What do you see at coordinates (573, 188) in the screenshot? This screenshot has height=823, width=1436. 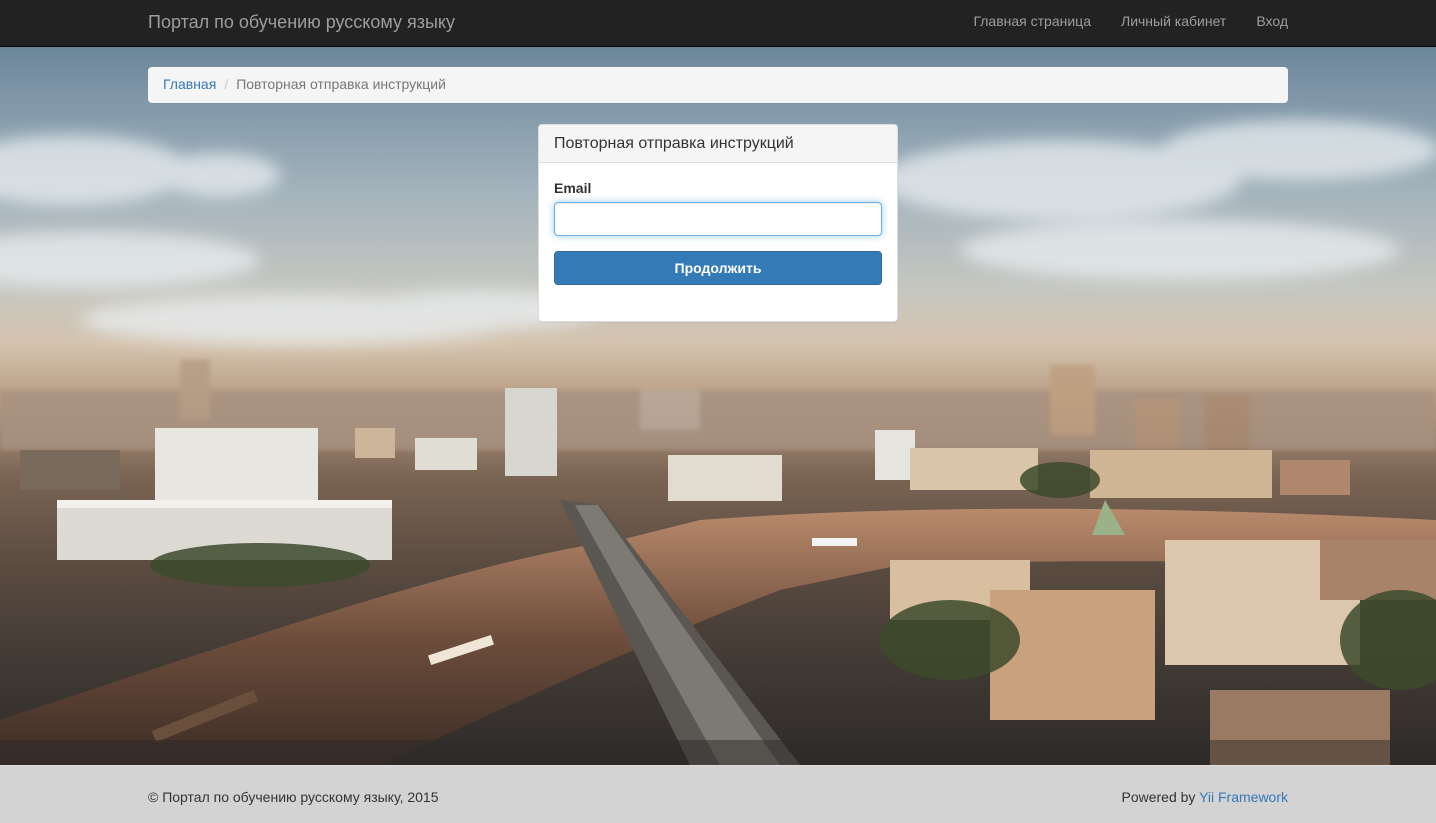 I see `email-label: Email` at bounding box center [573, 188].